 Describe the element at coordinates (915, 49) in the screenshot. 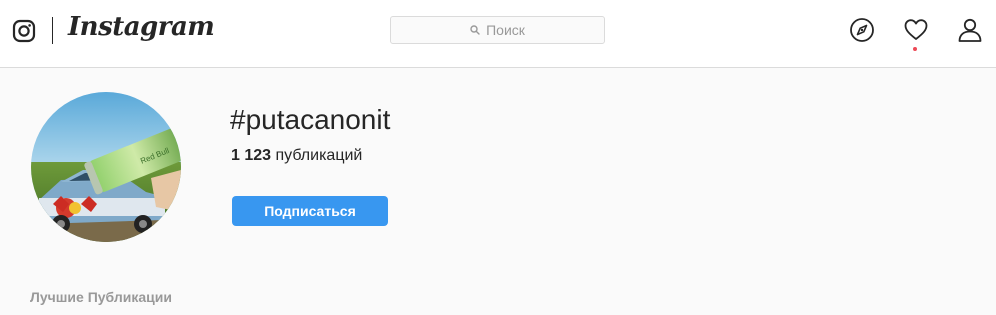

I see `notification-dot` at that location.